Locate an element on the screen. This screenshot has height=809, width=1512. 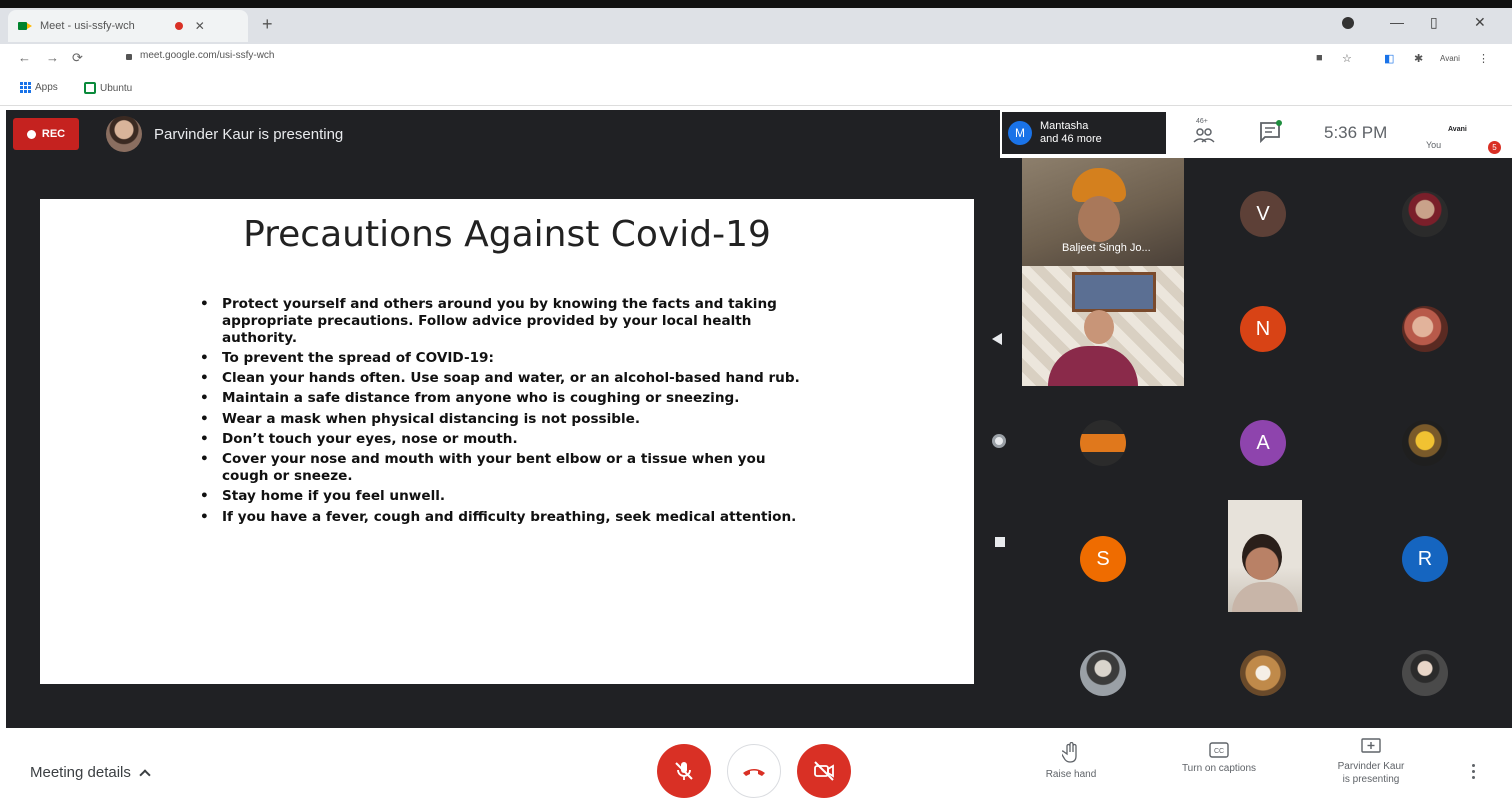
recording-indicator-icon is located at coordinates (178, 26).